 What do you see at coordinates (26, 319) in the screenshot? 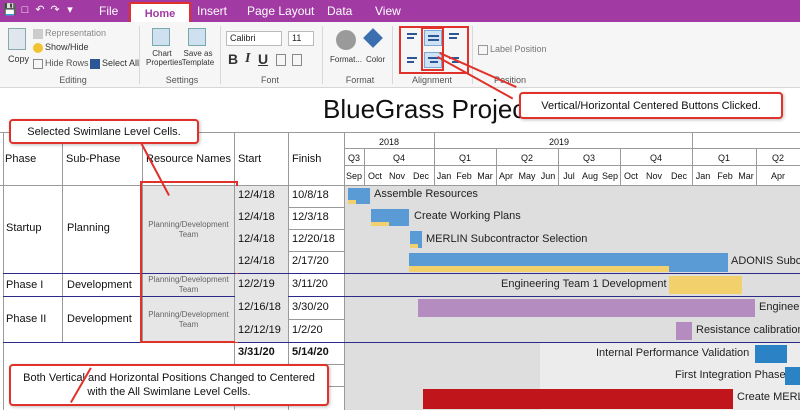
I see `phase-2: Phase II` at bounding box center [26, 319].